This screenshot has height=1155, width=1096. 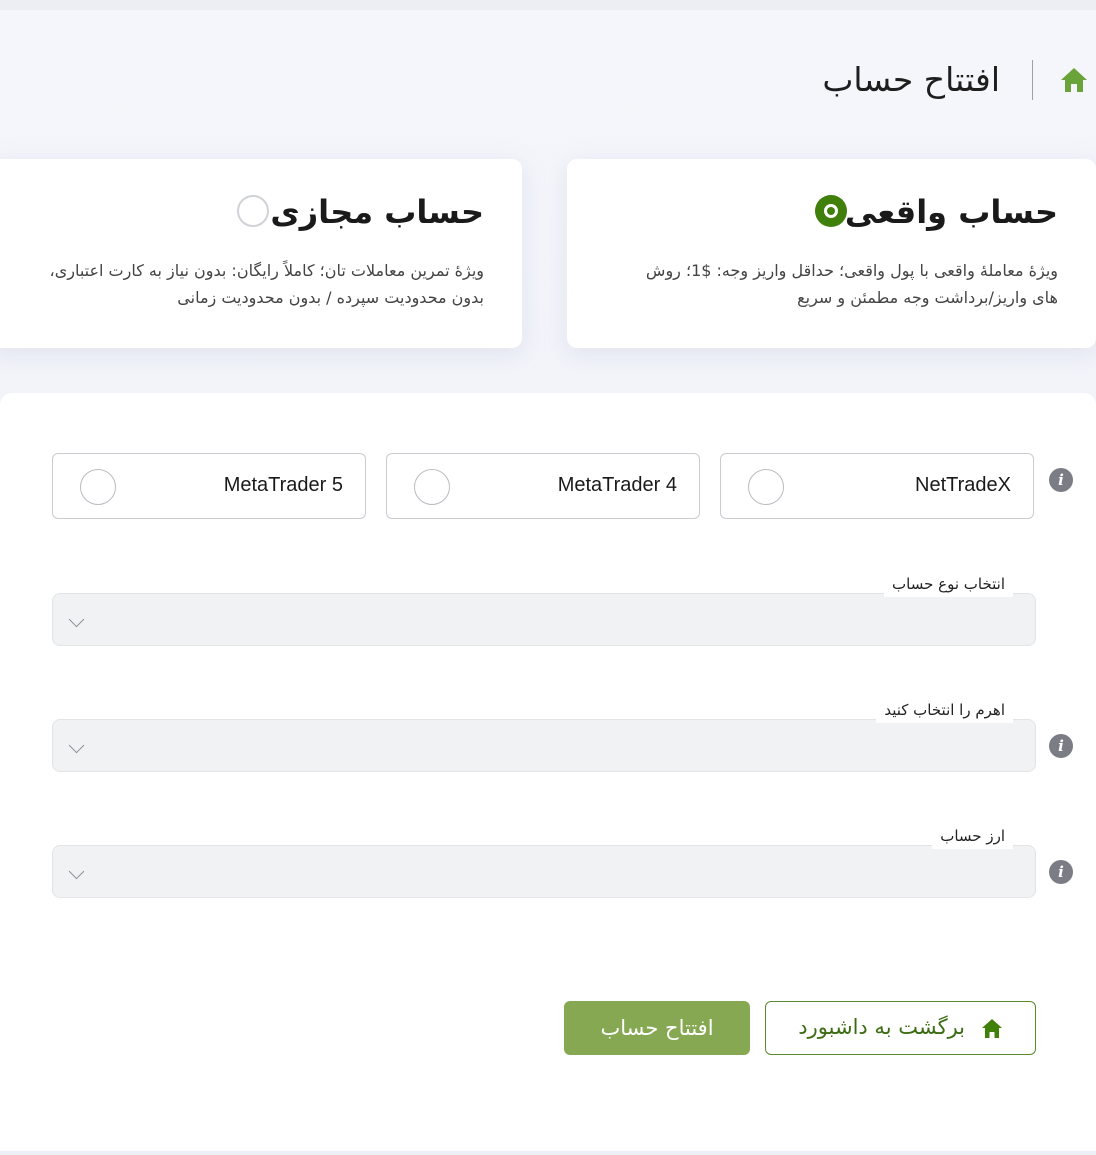 I want to click on currency-info-icon: i, so click(x=1061, y=872).